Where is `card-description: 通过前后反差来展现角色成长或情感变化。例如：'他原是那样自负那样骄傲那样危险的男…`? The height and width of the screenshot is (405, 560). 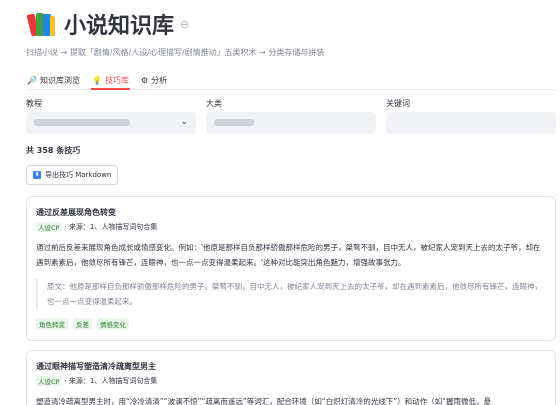
card-description: 通过前后反差来展现角色成长或情感变化。例如：'他原是那样自负那样骄傲那样危险的男… is located at coordinates (288, 255).